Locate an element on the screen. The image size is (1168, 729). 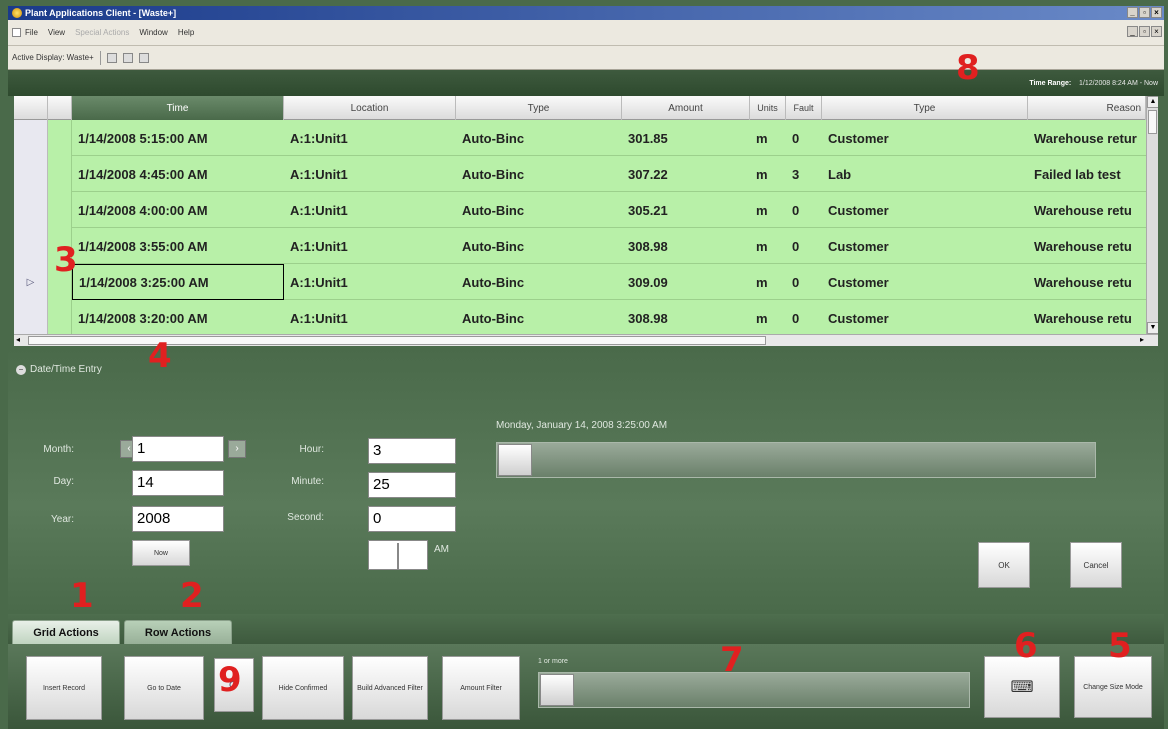
scroll-left-icon: ◂ is located at coordinates (18, 339).